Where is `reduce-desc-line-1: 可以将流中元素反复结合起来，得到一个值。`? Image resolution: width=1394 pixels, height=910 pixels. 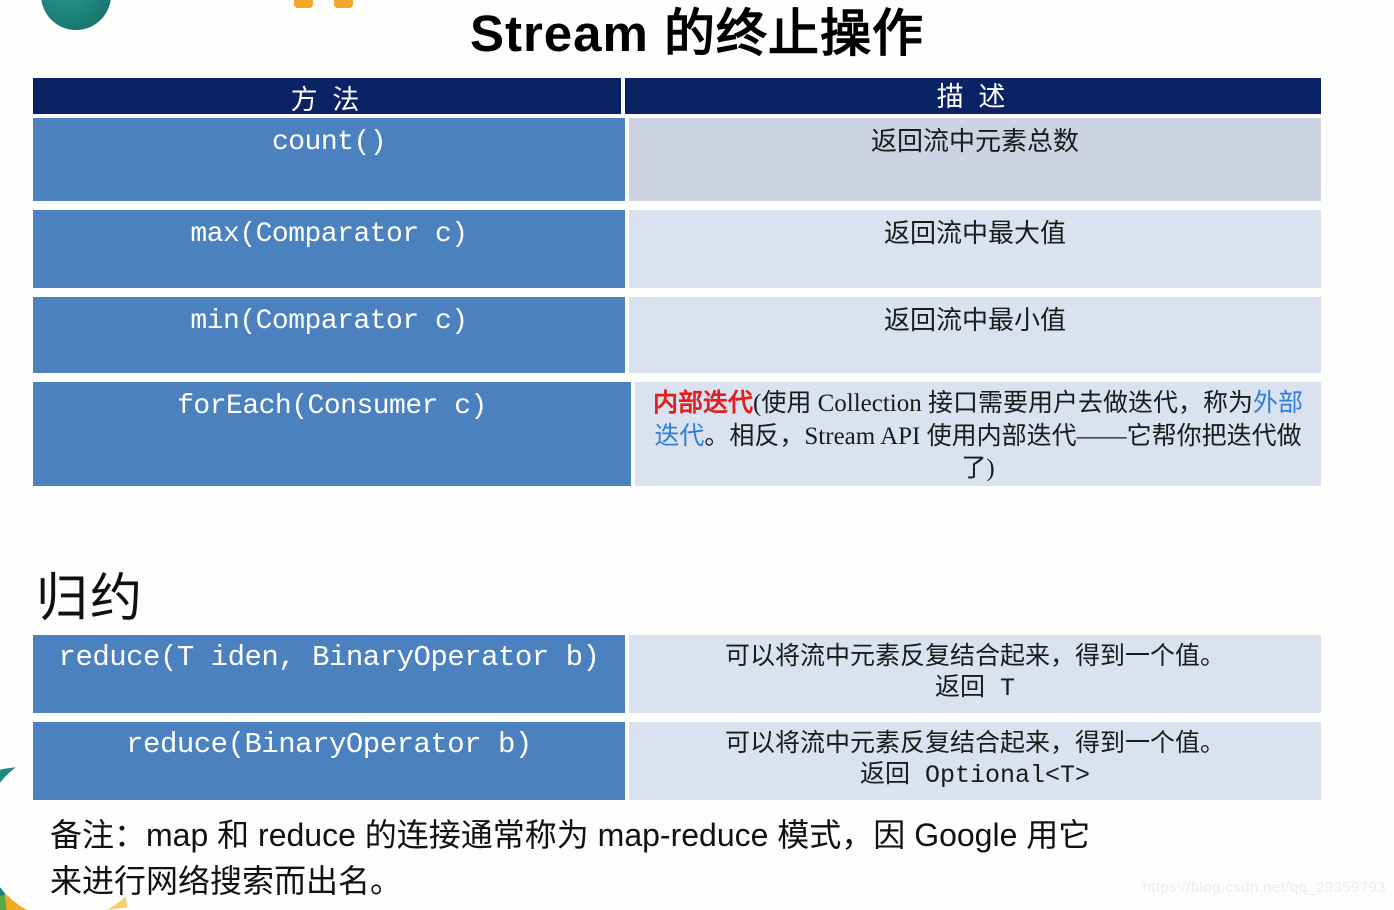 reduce-desc-line-1: 可以将流中元素反复结合起来，得到一个值。 is located at coordinates (974, 656).